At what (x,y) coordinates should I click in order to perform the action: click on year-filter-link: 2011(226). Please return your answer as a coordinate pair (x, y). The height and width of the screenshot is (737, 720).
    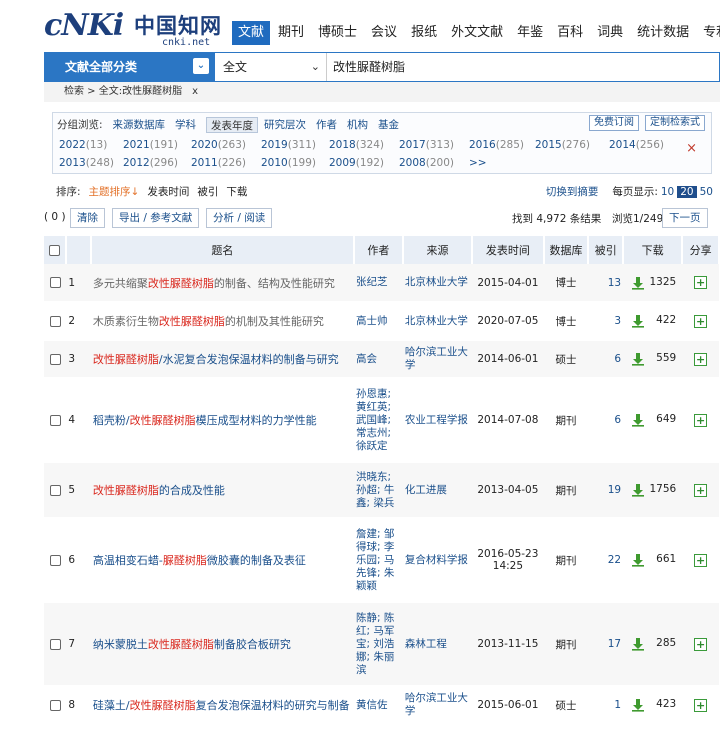
    Looking at the image, I should click on (218, 163).